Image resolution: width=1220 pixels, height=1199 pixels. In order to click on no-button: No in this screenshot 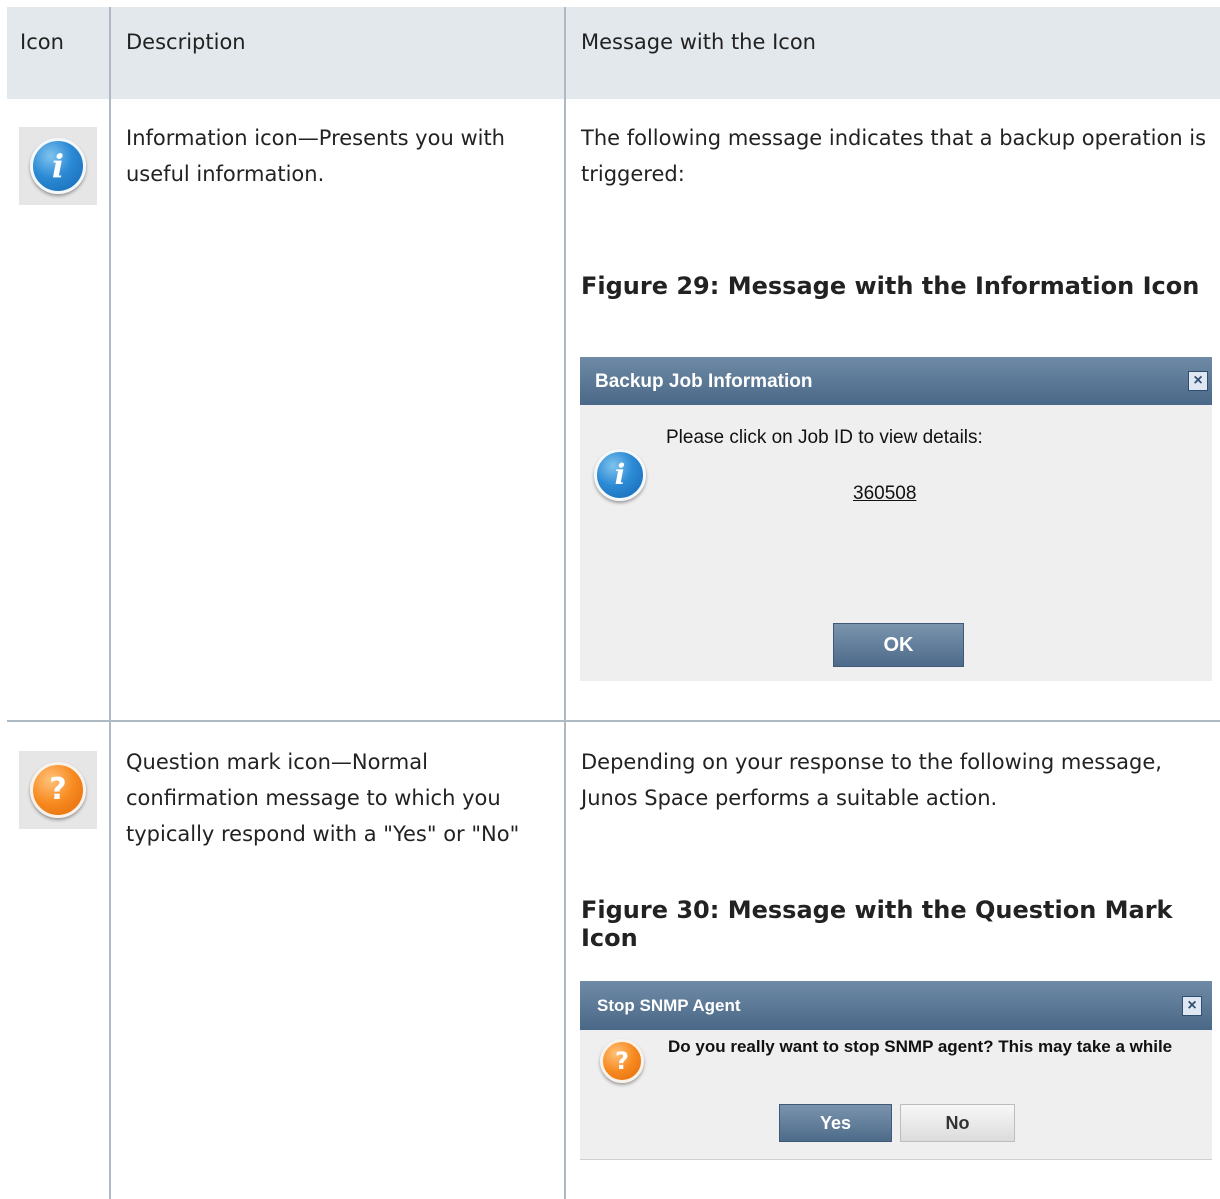, I will do `click(957, 1123)`.